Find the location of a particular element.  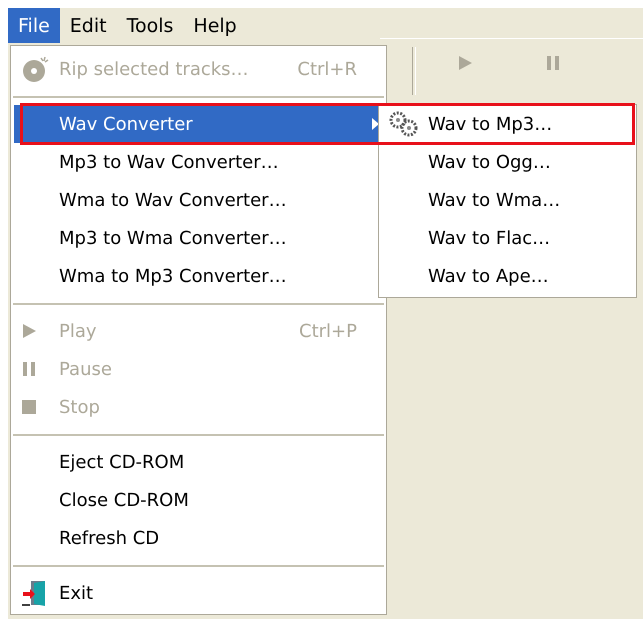

menu-bar-item: Tools is located at coordinates (150, 25).